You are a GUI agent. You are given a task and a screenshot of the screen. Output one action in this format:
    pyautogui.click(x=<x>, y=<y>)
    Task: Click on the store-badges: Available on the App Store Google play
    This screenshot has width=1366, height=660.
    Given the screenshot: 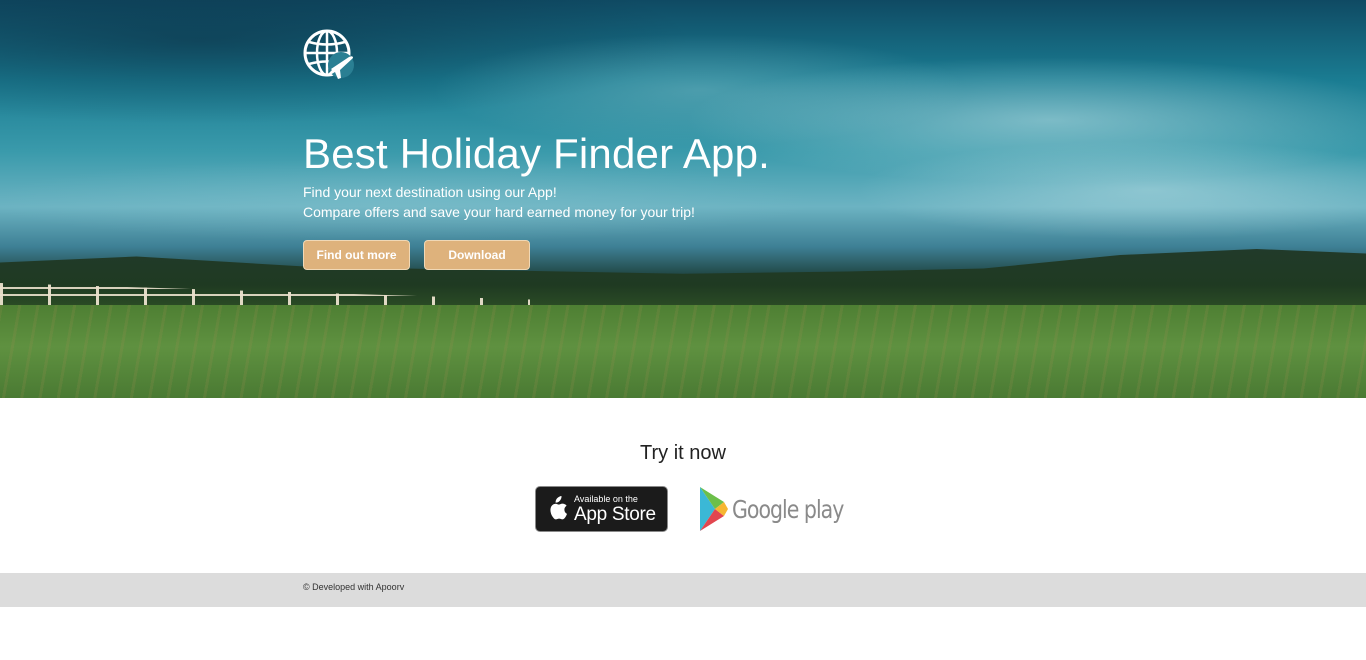 What is the action you would take?
    pyautogui.click(x=701, y=509)
    